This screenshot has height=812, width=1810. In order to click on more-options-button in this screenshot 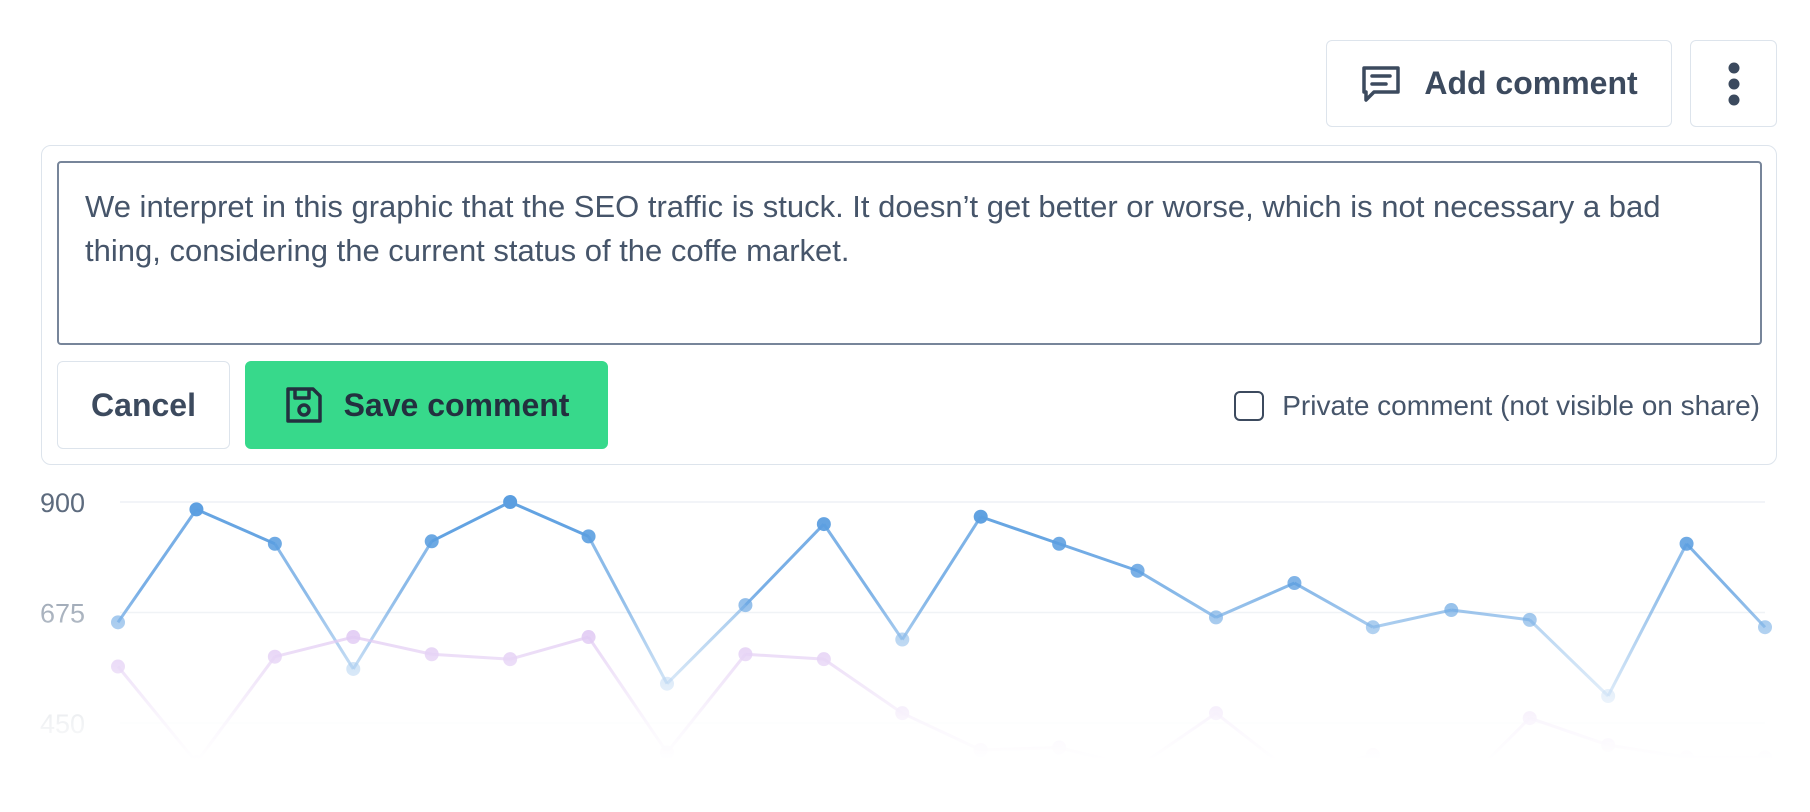, I will do `click(1733, 83)`.